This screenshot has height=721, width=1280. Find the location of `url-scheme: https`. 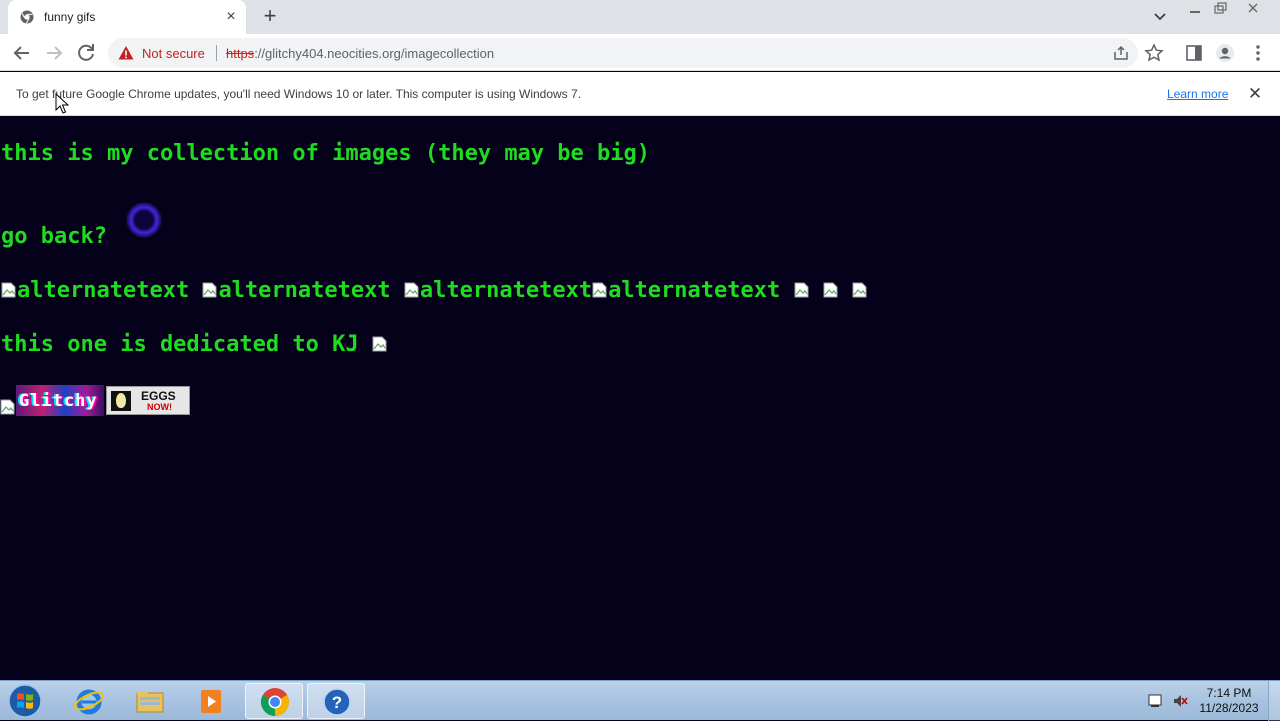

url-scheme: https is located at coordinates (240, 53).